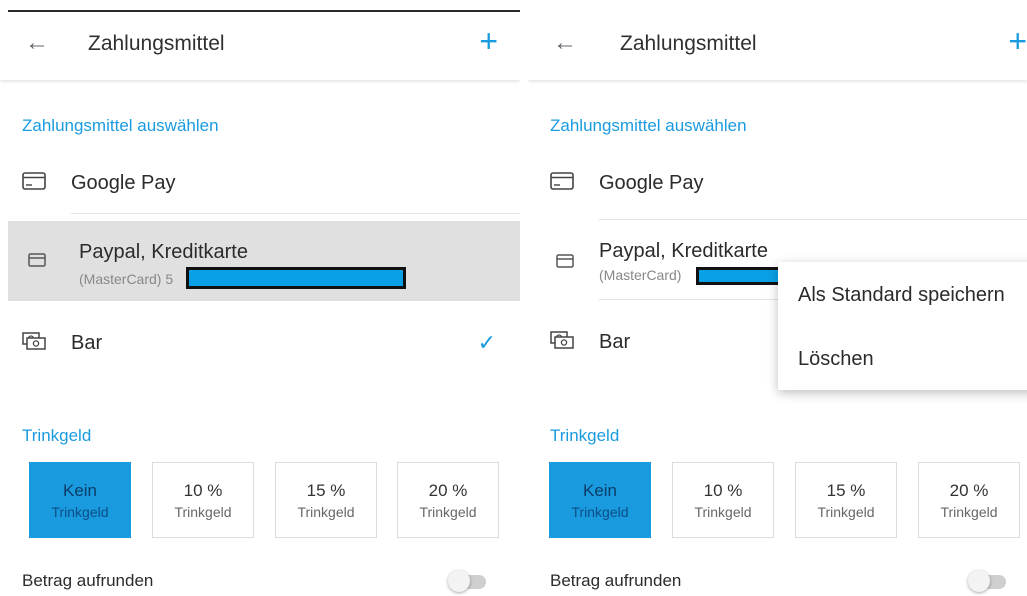 The image size is (1027, 596). I want to click on payment-method-subtitle: (MasterCard) 5, so click(126, 279).